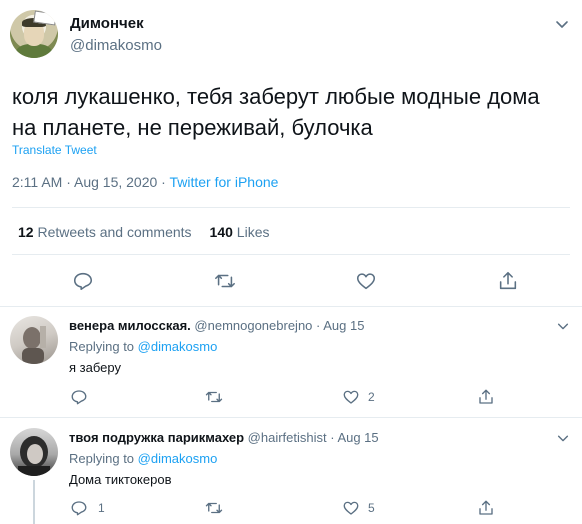 Image resolution: width=582 pixels, height=524 pixels. I want to click on reply-text: я заберу, so click(95, 367).